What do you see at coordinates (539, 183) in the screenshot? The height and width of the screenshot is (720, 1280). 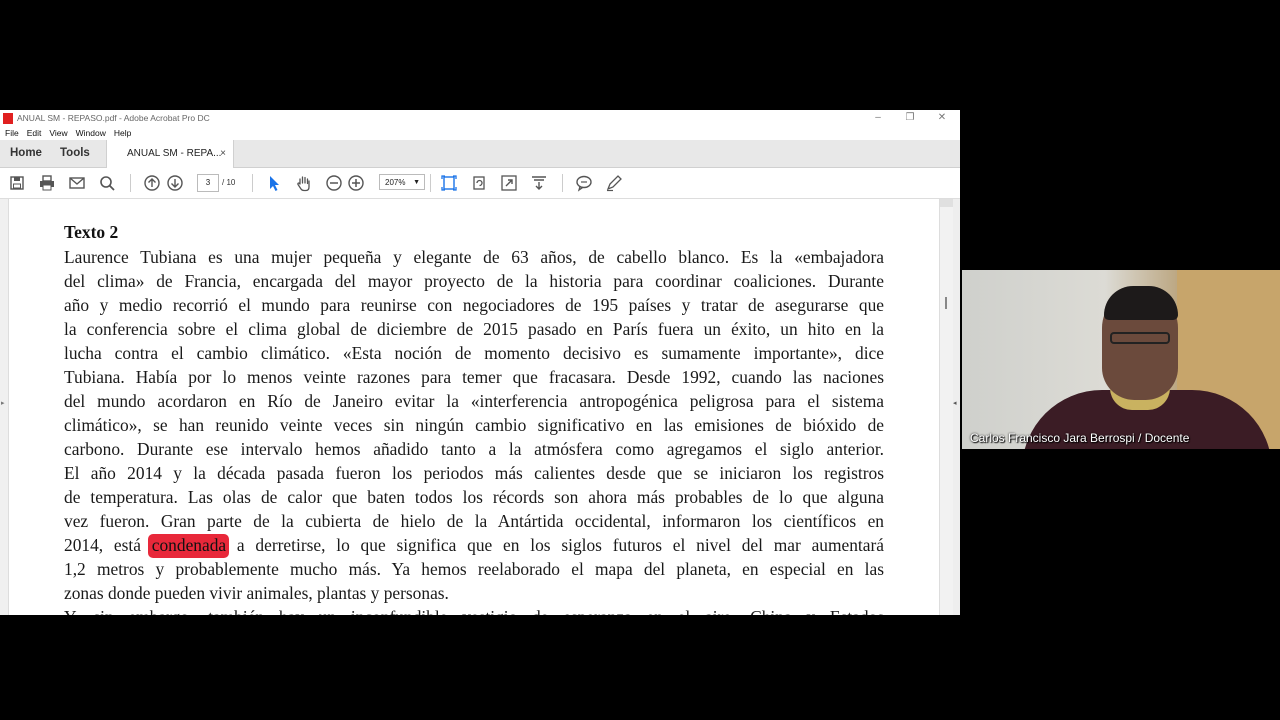 I see `extract-icon` at bounding box center [539, 183].